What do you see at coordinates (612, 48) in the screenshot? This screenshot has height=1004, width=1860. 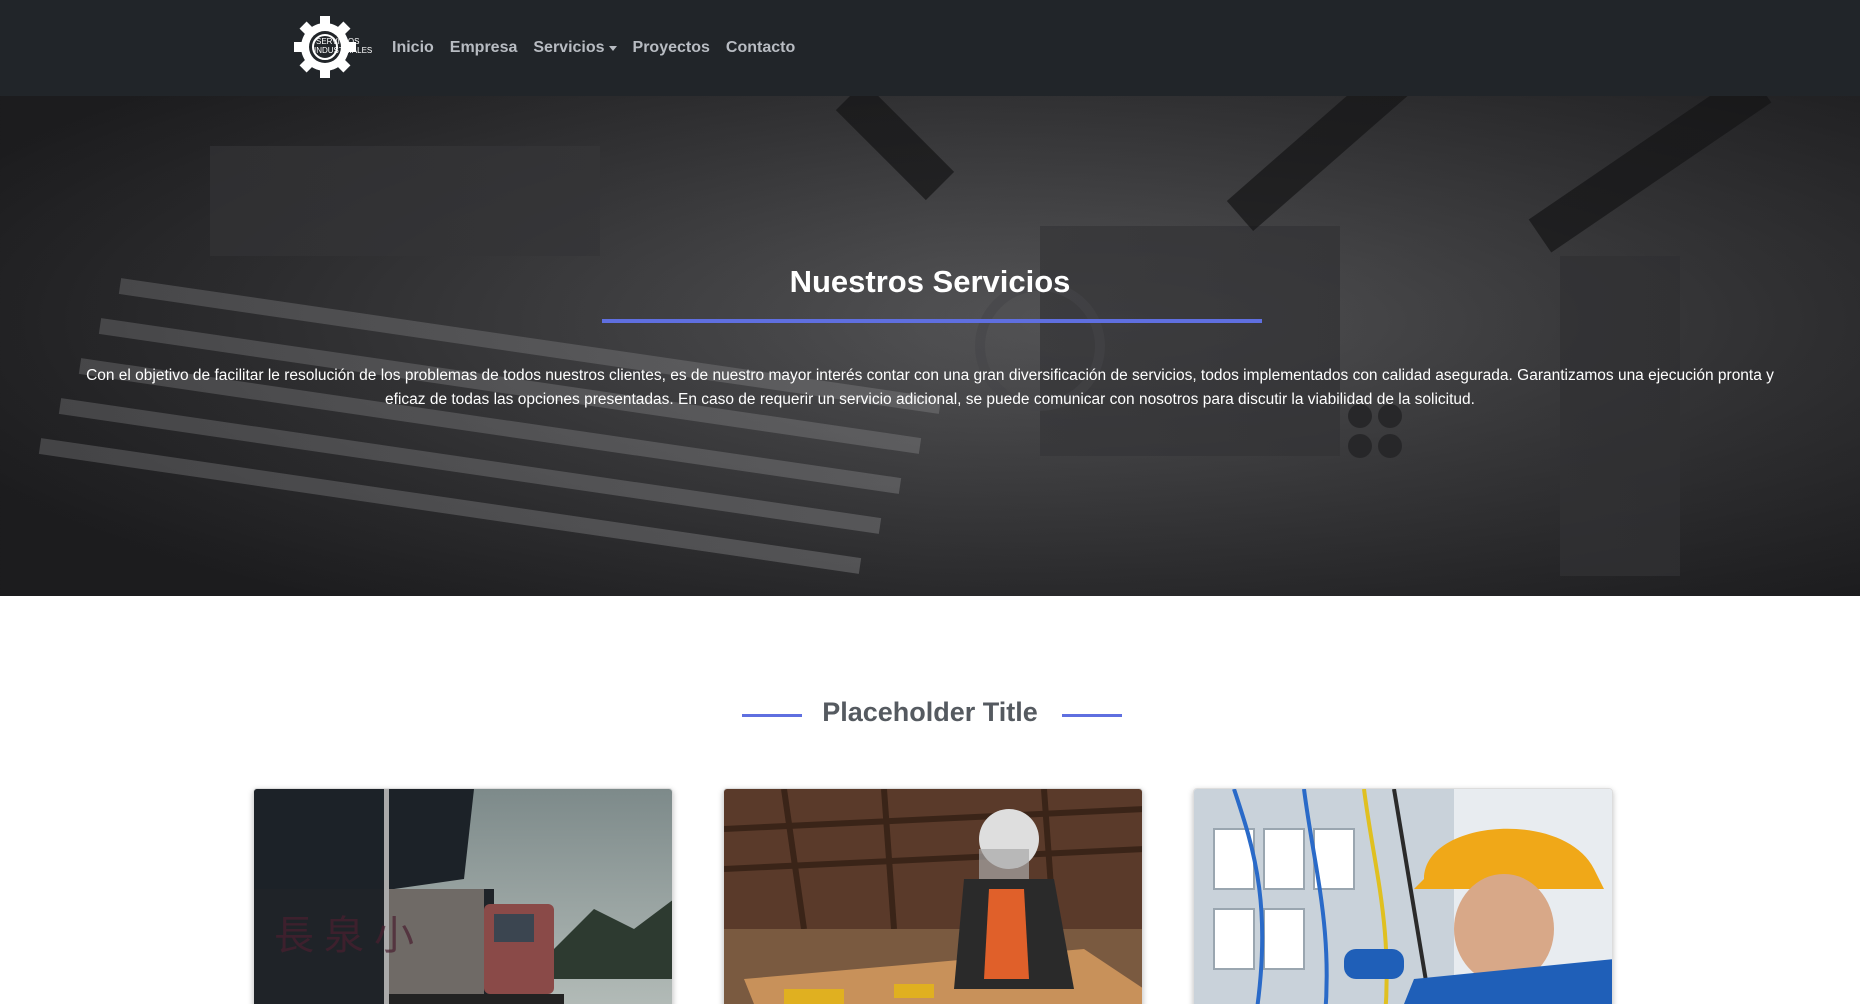 I see `caret-down-icon` at bounding box center [612, 48].